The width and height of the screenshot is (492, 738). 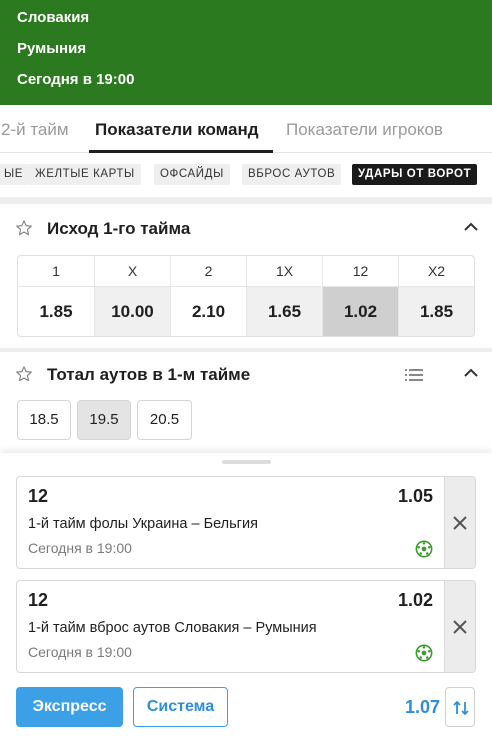 I want to click on chip-yellow-cards: ЖЕЛТЫЕ КАРТЫ, so click(x=85, y=174).